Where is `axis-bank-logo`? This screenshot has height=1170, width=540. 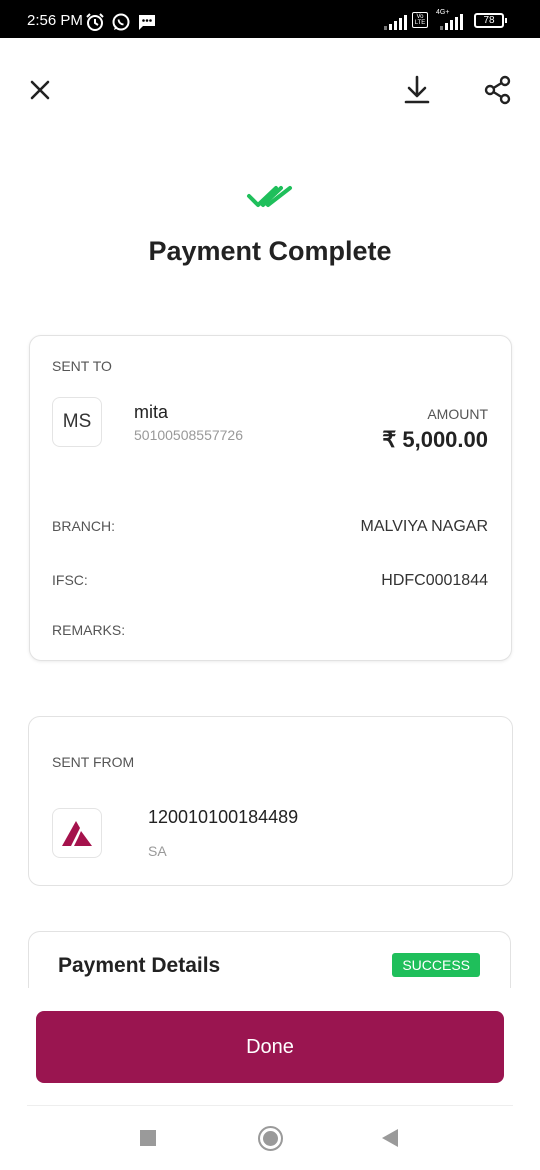 axis-bank-logo is located at coordinates (77, 833).